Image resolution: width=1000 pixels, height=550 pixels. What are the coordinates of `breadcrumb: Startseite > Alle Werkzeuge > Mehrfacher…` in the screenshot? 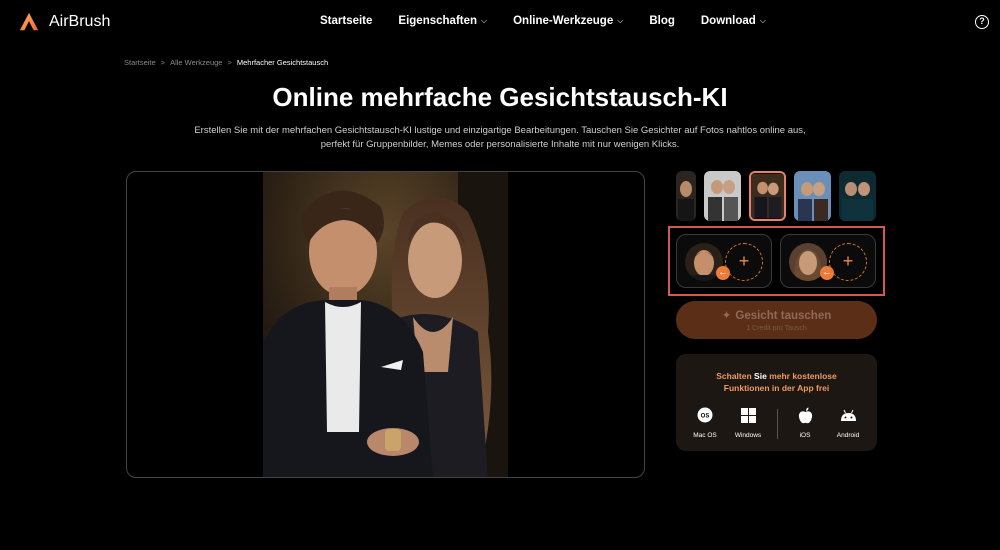 It's located at (226, 62).